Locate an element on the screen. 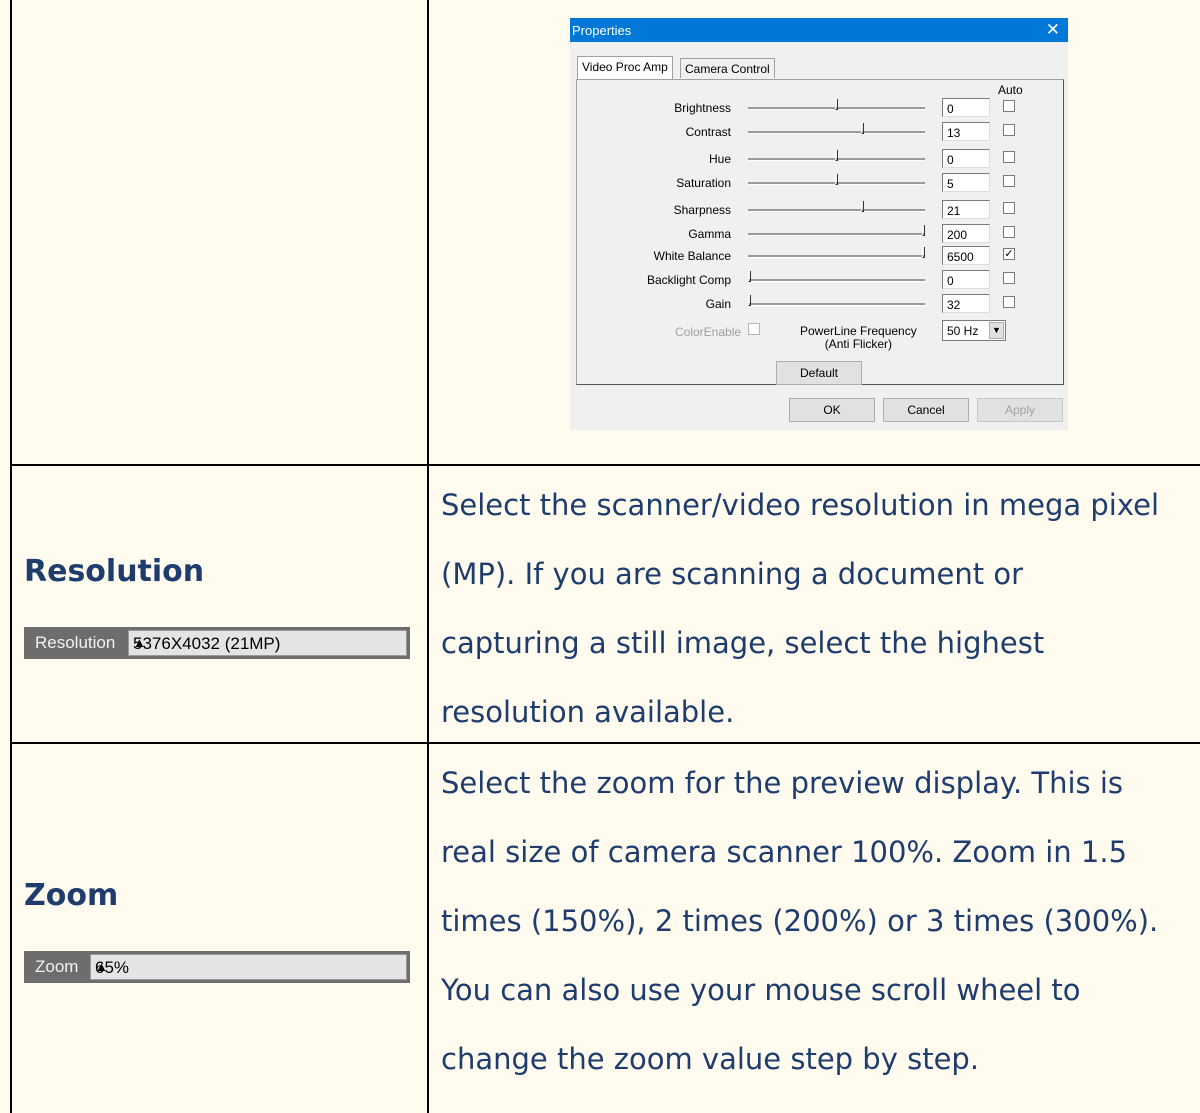 The image size is (1200, 1113). property-label: Sharpness is located at coordinates (702, 210).